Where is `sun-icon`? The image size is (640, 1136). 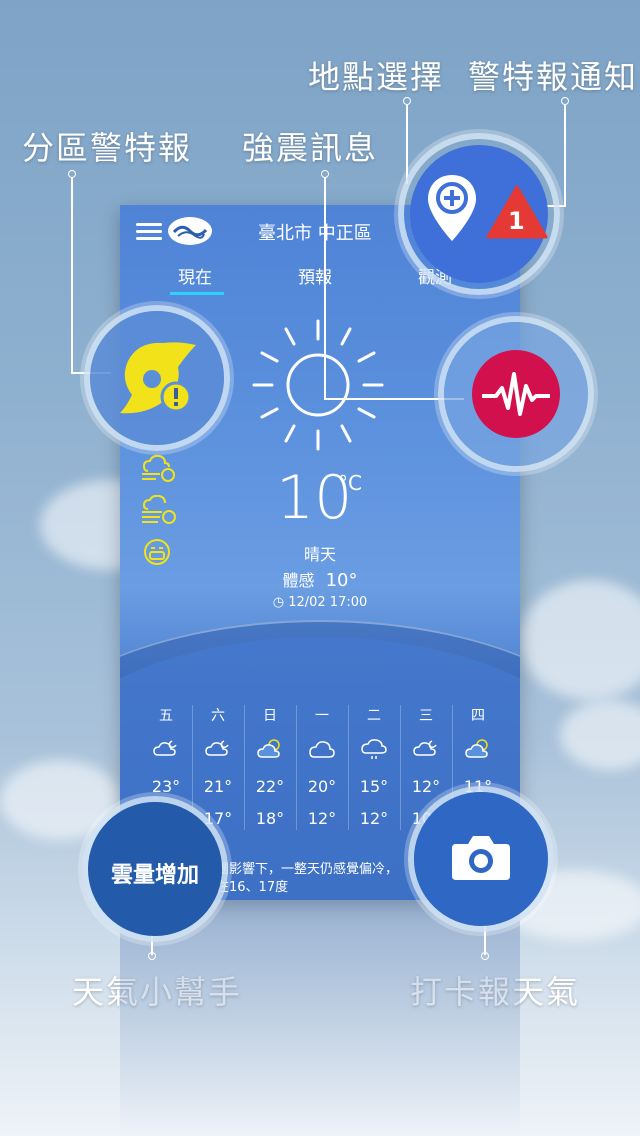 sun-icon is located at coordinates (318, 385).